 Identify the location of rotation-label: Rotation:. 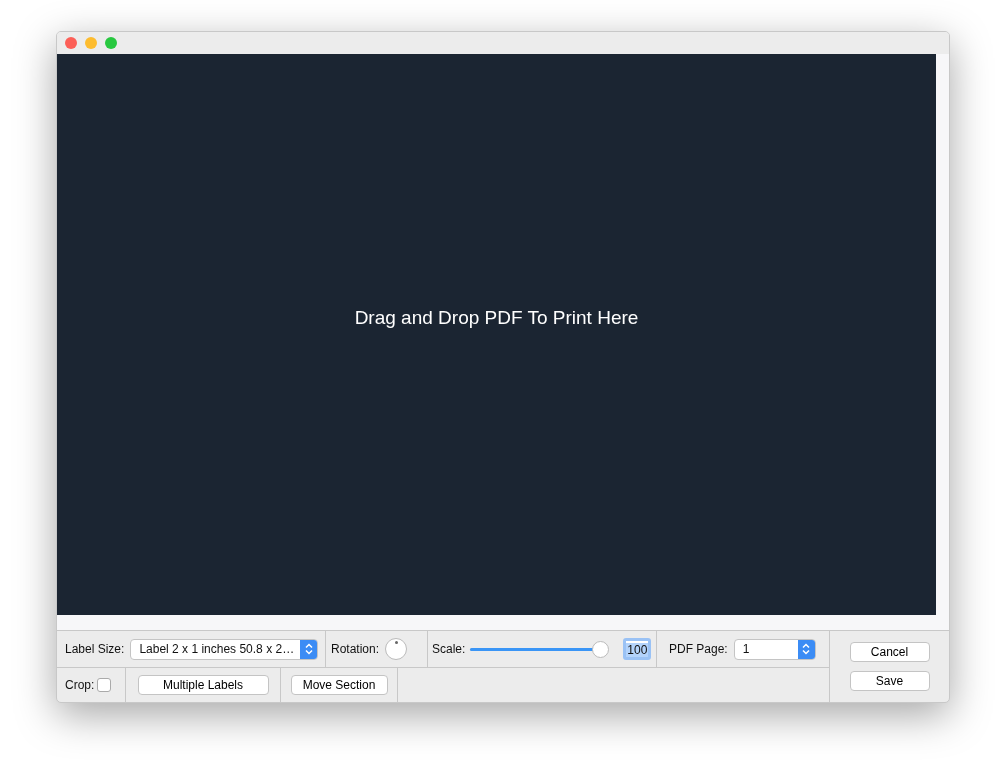
(355, 649).